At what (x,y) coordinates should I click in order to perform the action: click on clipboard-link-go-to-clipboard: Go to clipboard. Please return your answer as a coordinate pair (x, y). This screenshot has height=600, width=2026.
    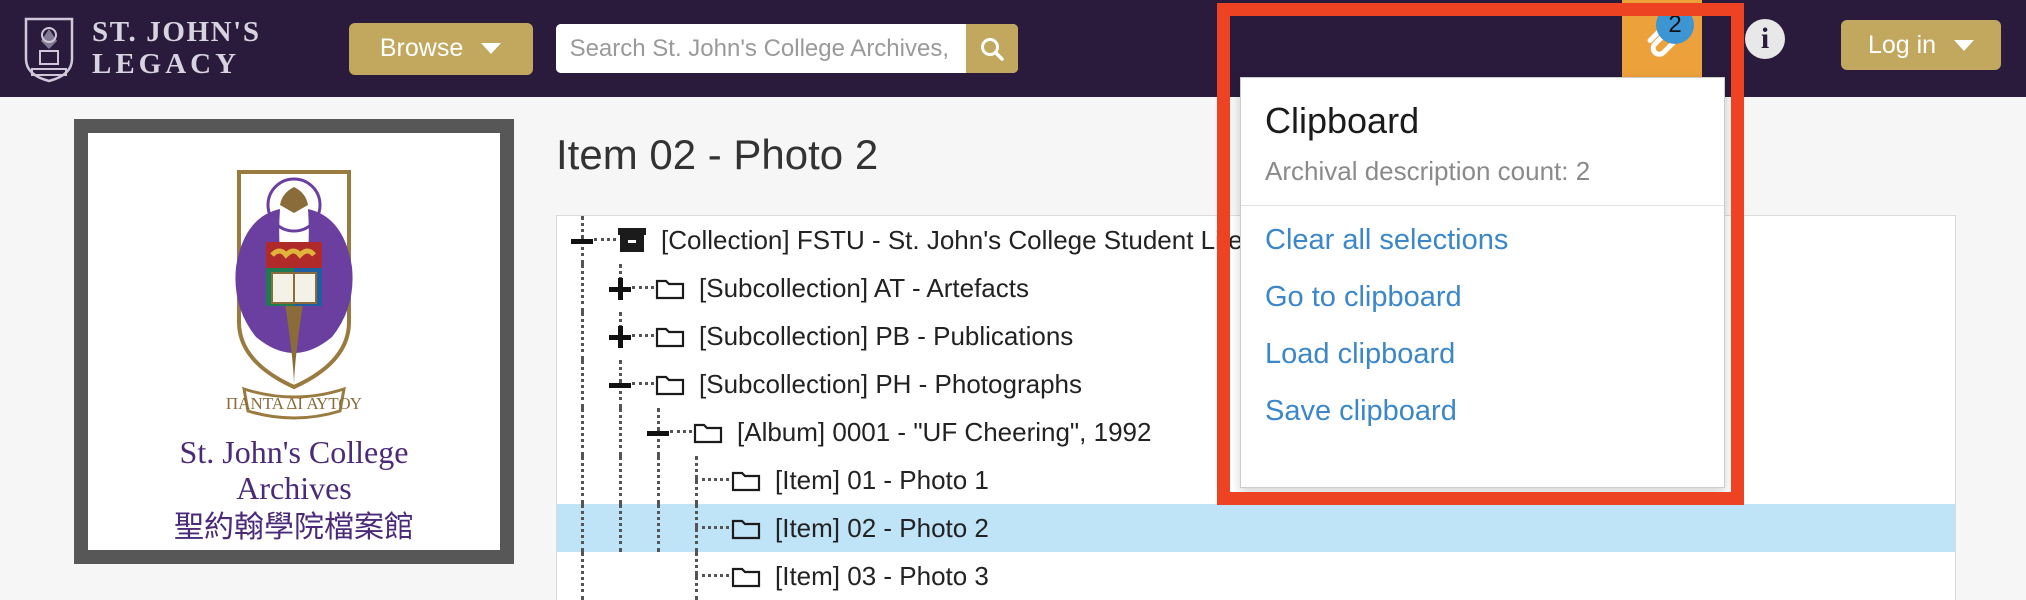
    Looking at the image, I should click on (1482, 297).